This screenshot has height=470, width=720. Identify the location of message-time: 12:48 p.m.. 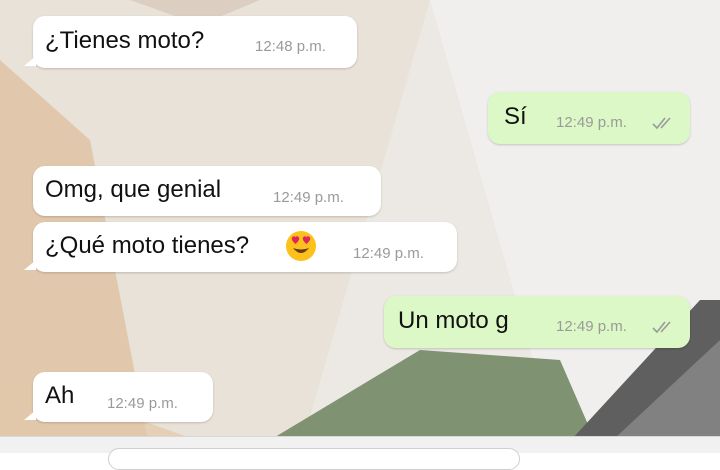
(290, 46).